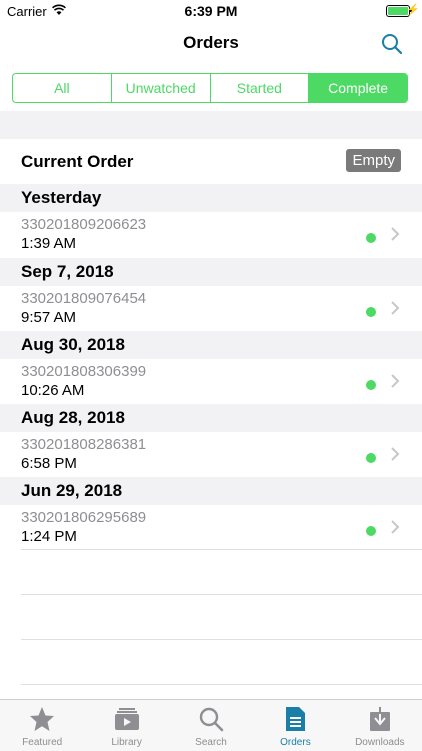 The width and height of the screenshot is (422, 751). Describe the element at coordinates (211, 491) in the screenshot. I see `section-header: Jun 29, 2018` at that location.